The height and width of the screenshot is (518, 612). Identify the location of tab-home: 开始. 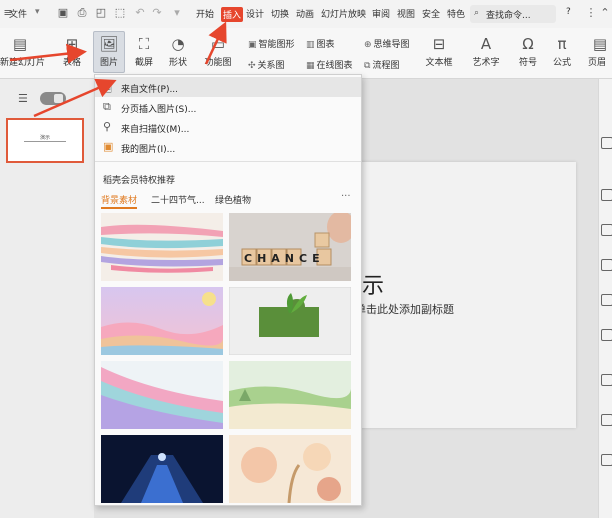
(205, 13).